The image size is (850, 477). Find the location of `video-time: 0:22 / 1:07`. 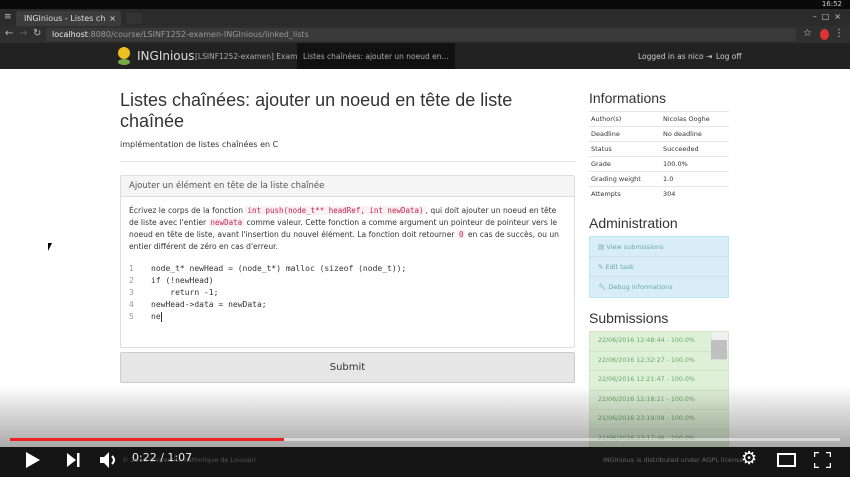

video-time: 0:22 / 1:07 is located at coordinates (162, 457).